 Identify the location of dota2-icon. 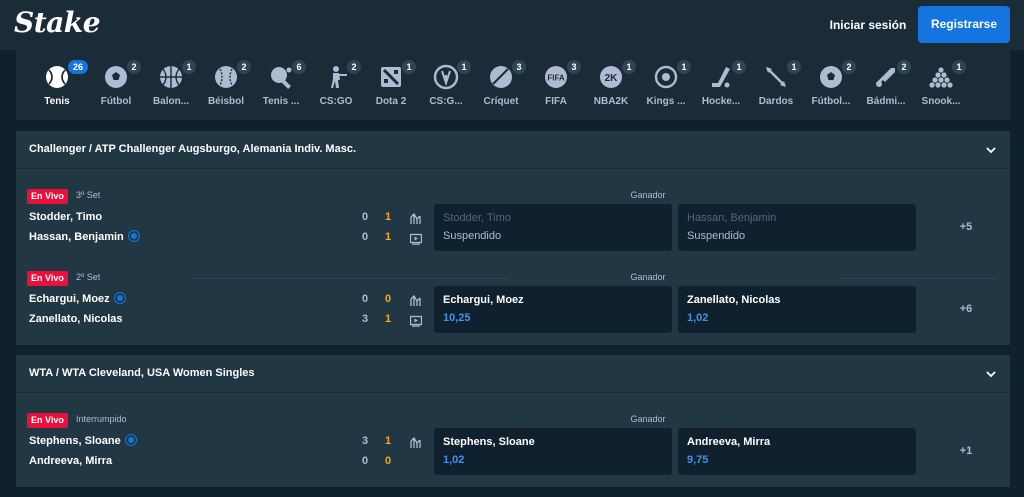
(391, 77).